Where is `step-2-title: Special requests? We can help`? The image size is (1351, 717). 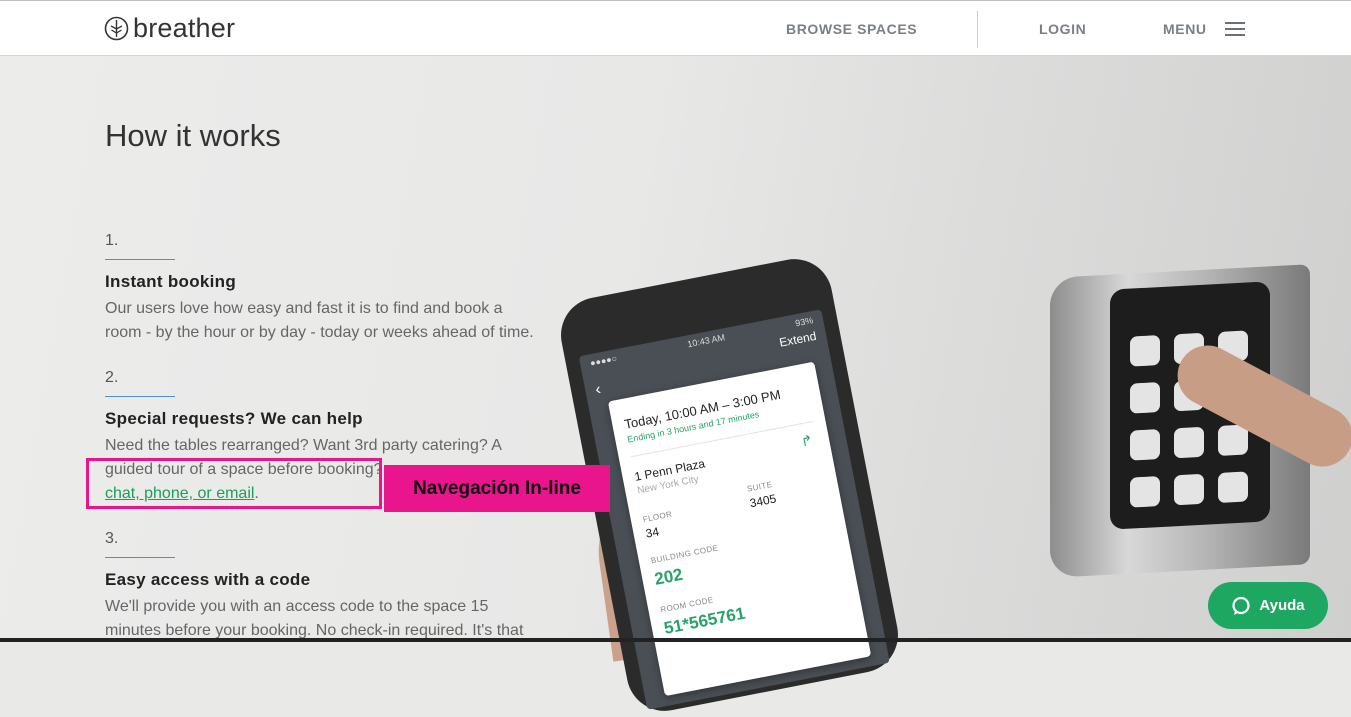 step-2-title: Special requests? We can help is located at coordinates (234, 418).